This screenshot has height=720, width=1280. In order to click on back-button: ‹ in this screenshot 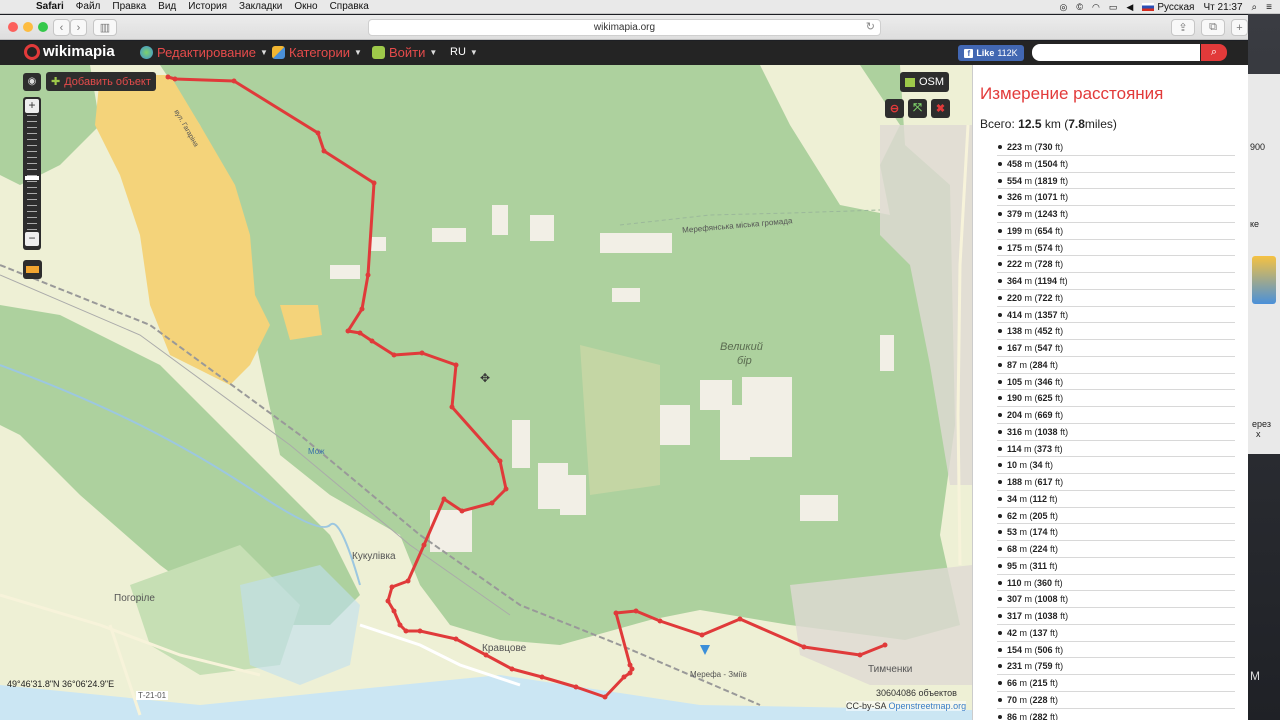, I will do `click(61, 27)`.